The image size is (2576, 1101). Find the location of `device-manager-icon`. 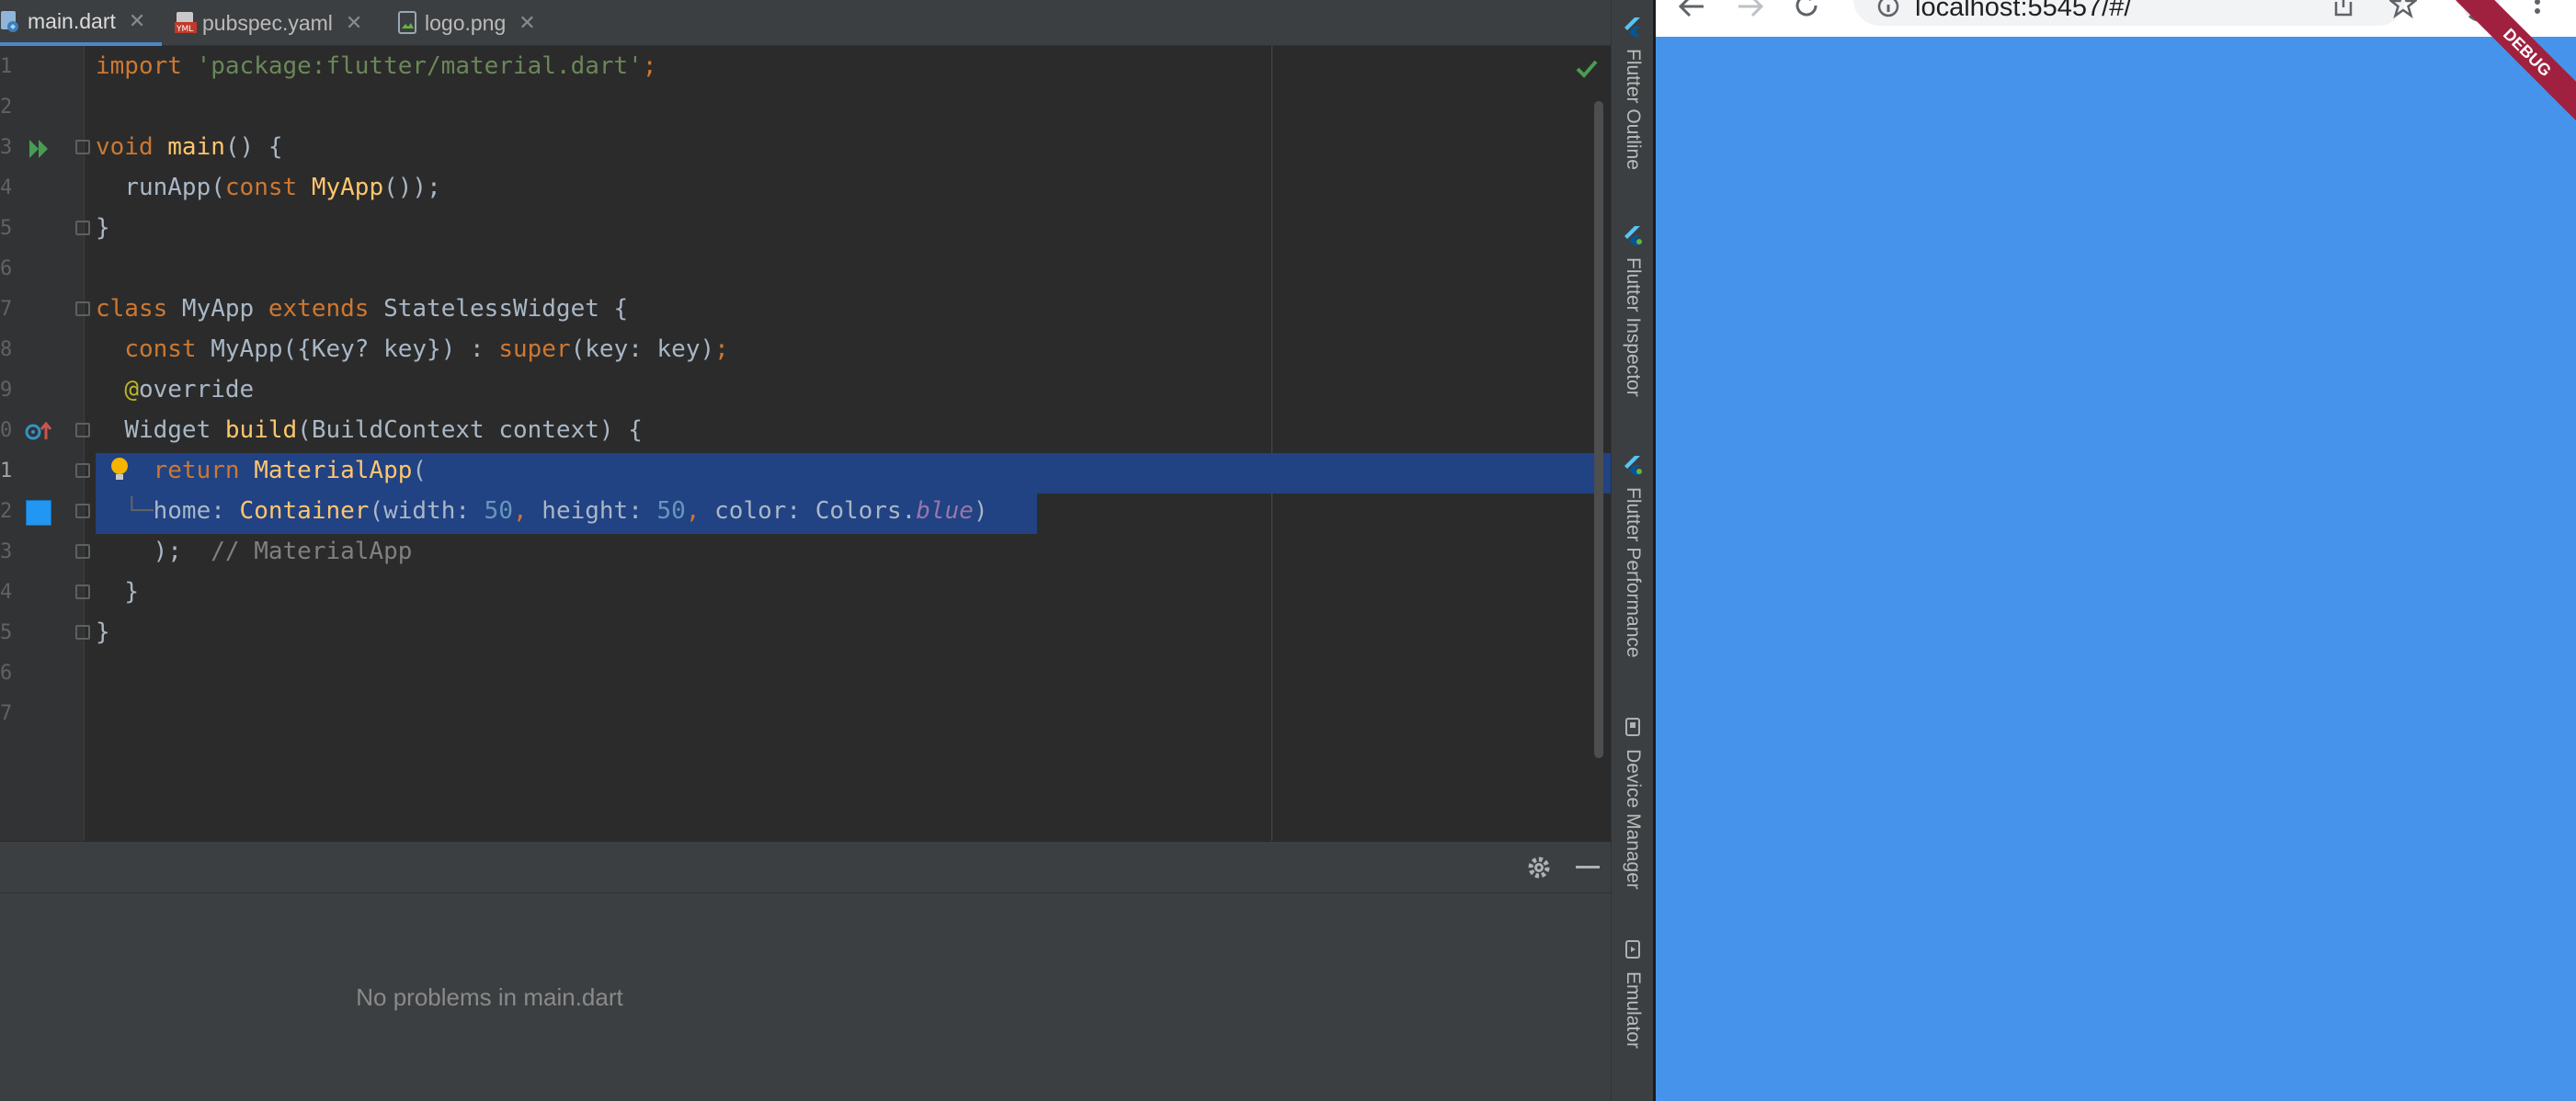

device-manager-icon is located at coordinates (1633, 729).